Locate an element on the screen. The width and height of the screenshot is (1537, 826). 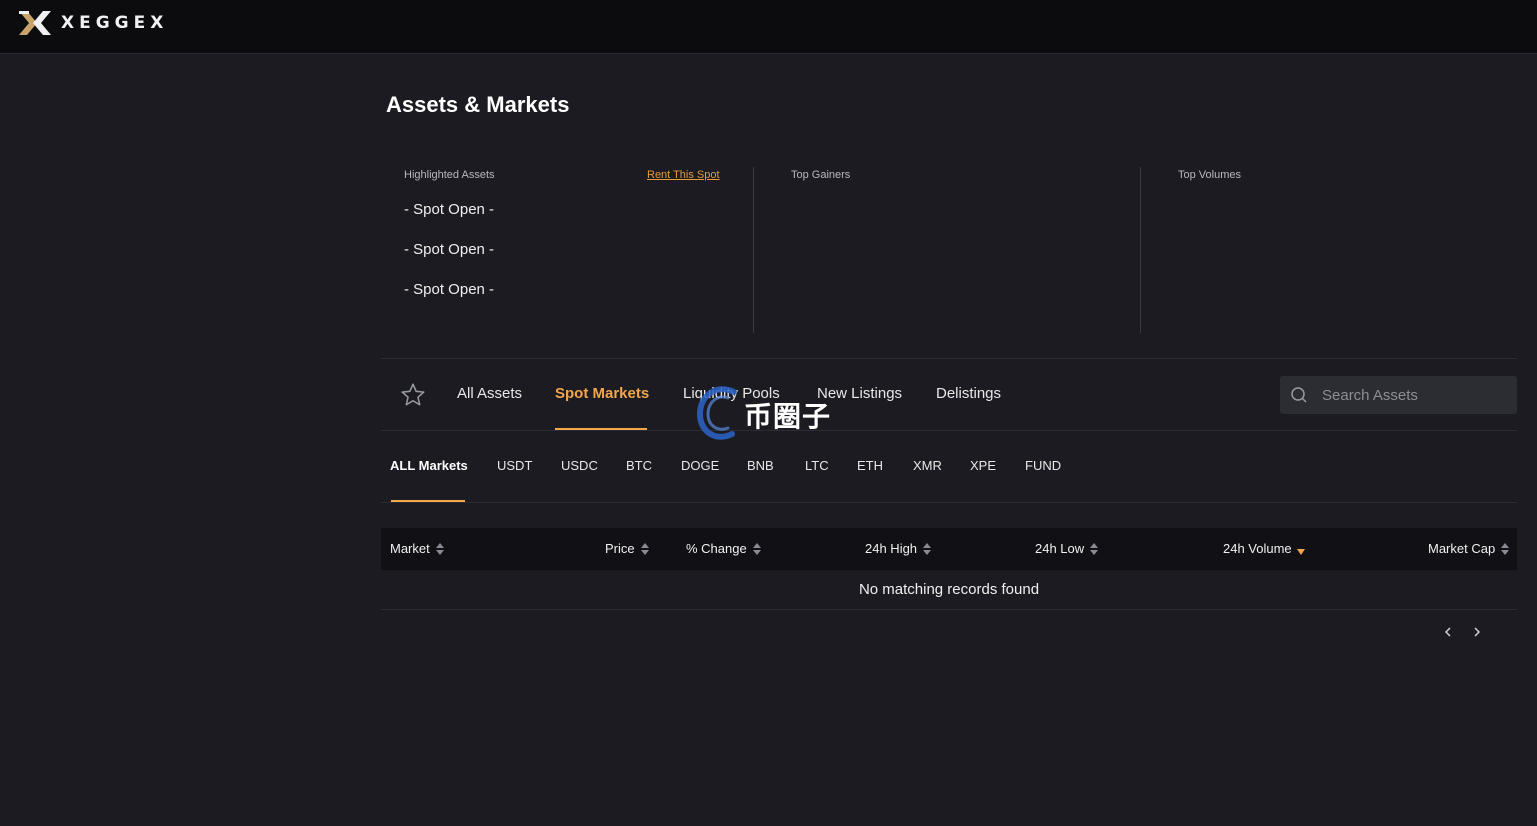
page-title: Assets & Markets is located at coordinates (478, 104).